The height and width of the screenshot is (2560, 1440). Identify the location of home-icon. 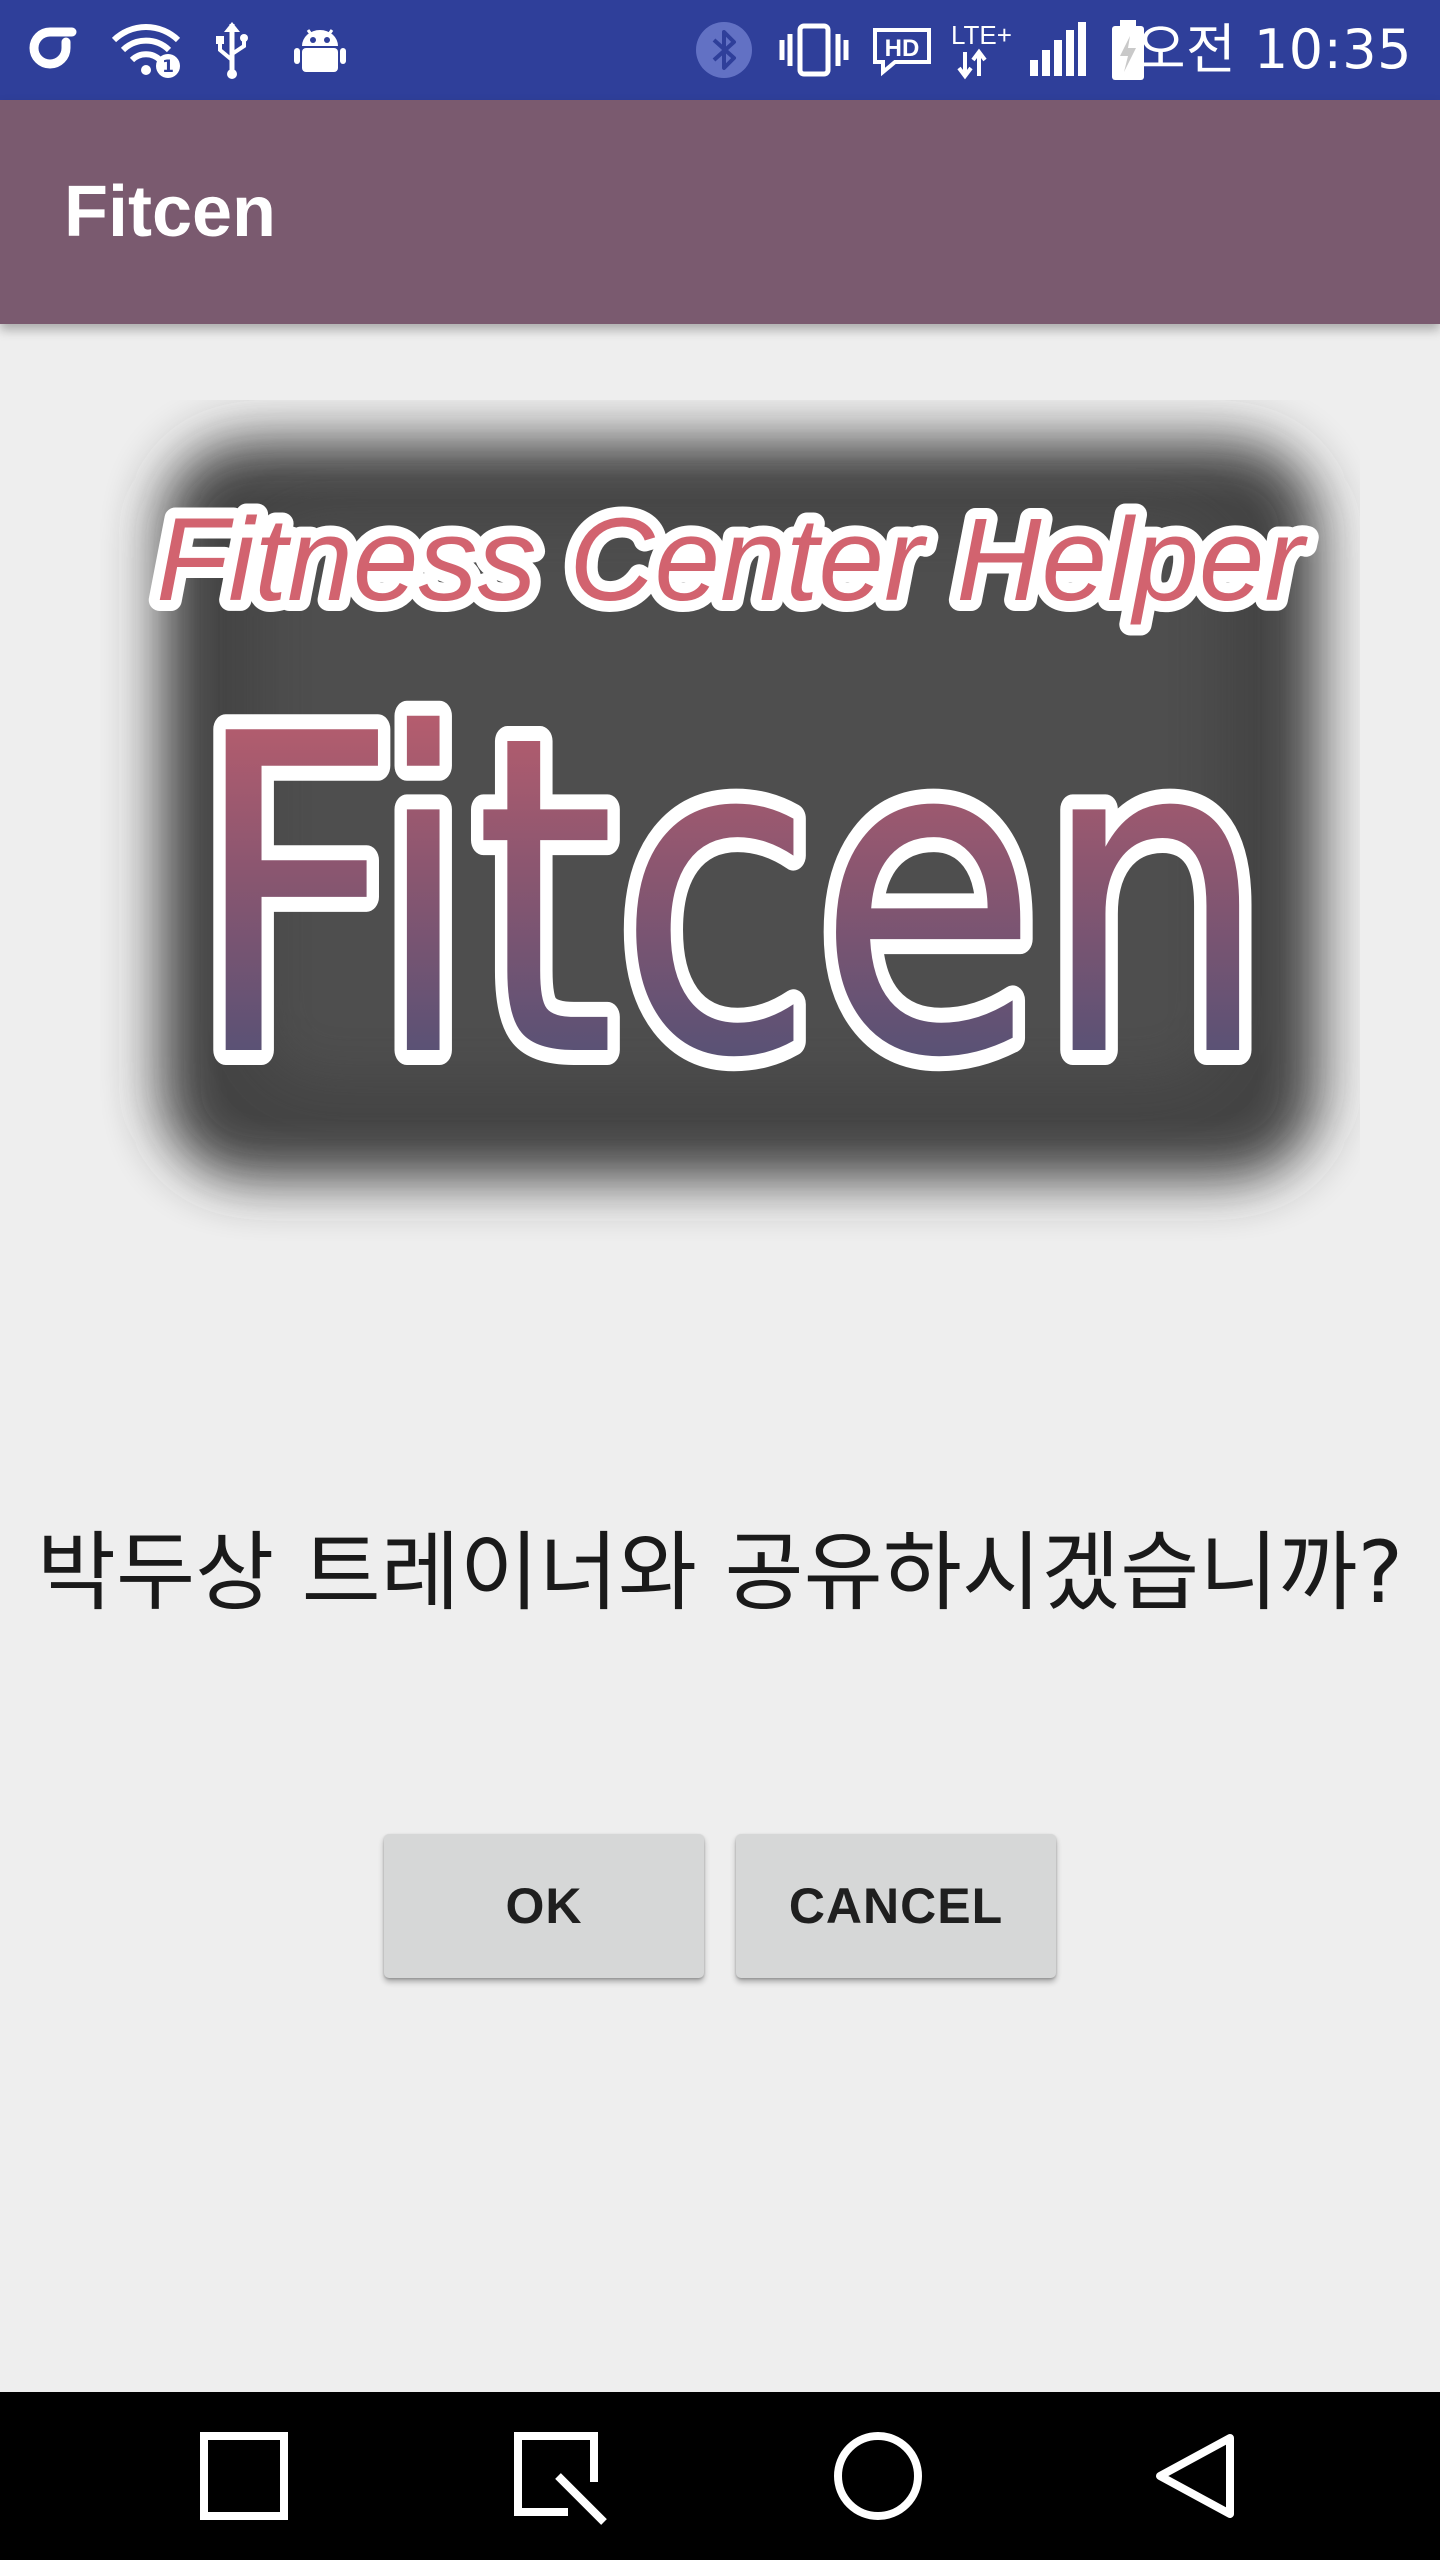
(878, 2476).